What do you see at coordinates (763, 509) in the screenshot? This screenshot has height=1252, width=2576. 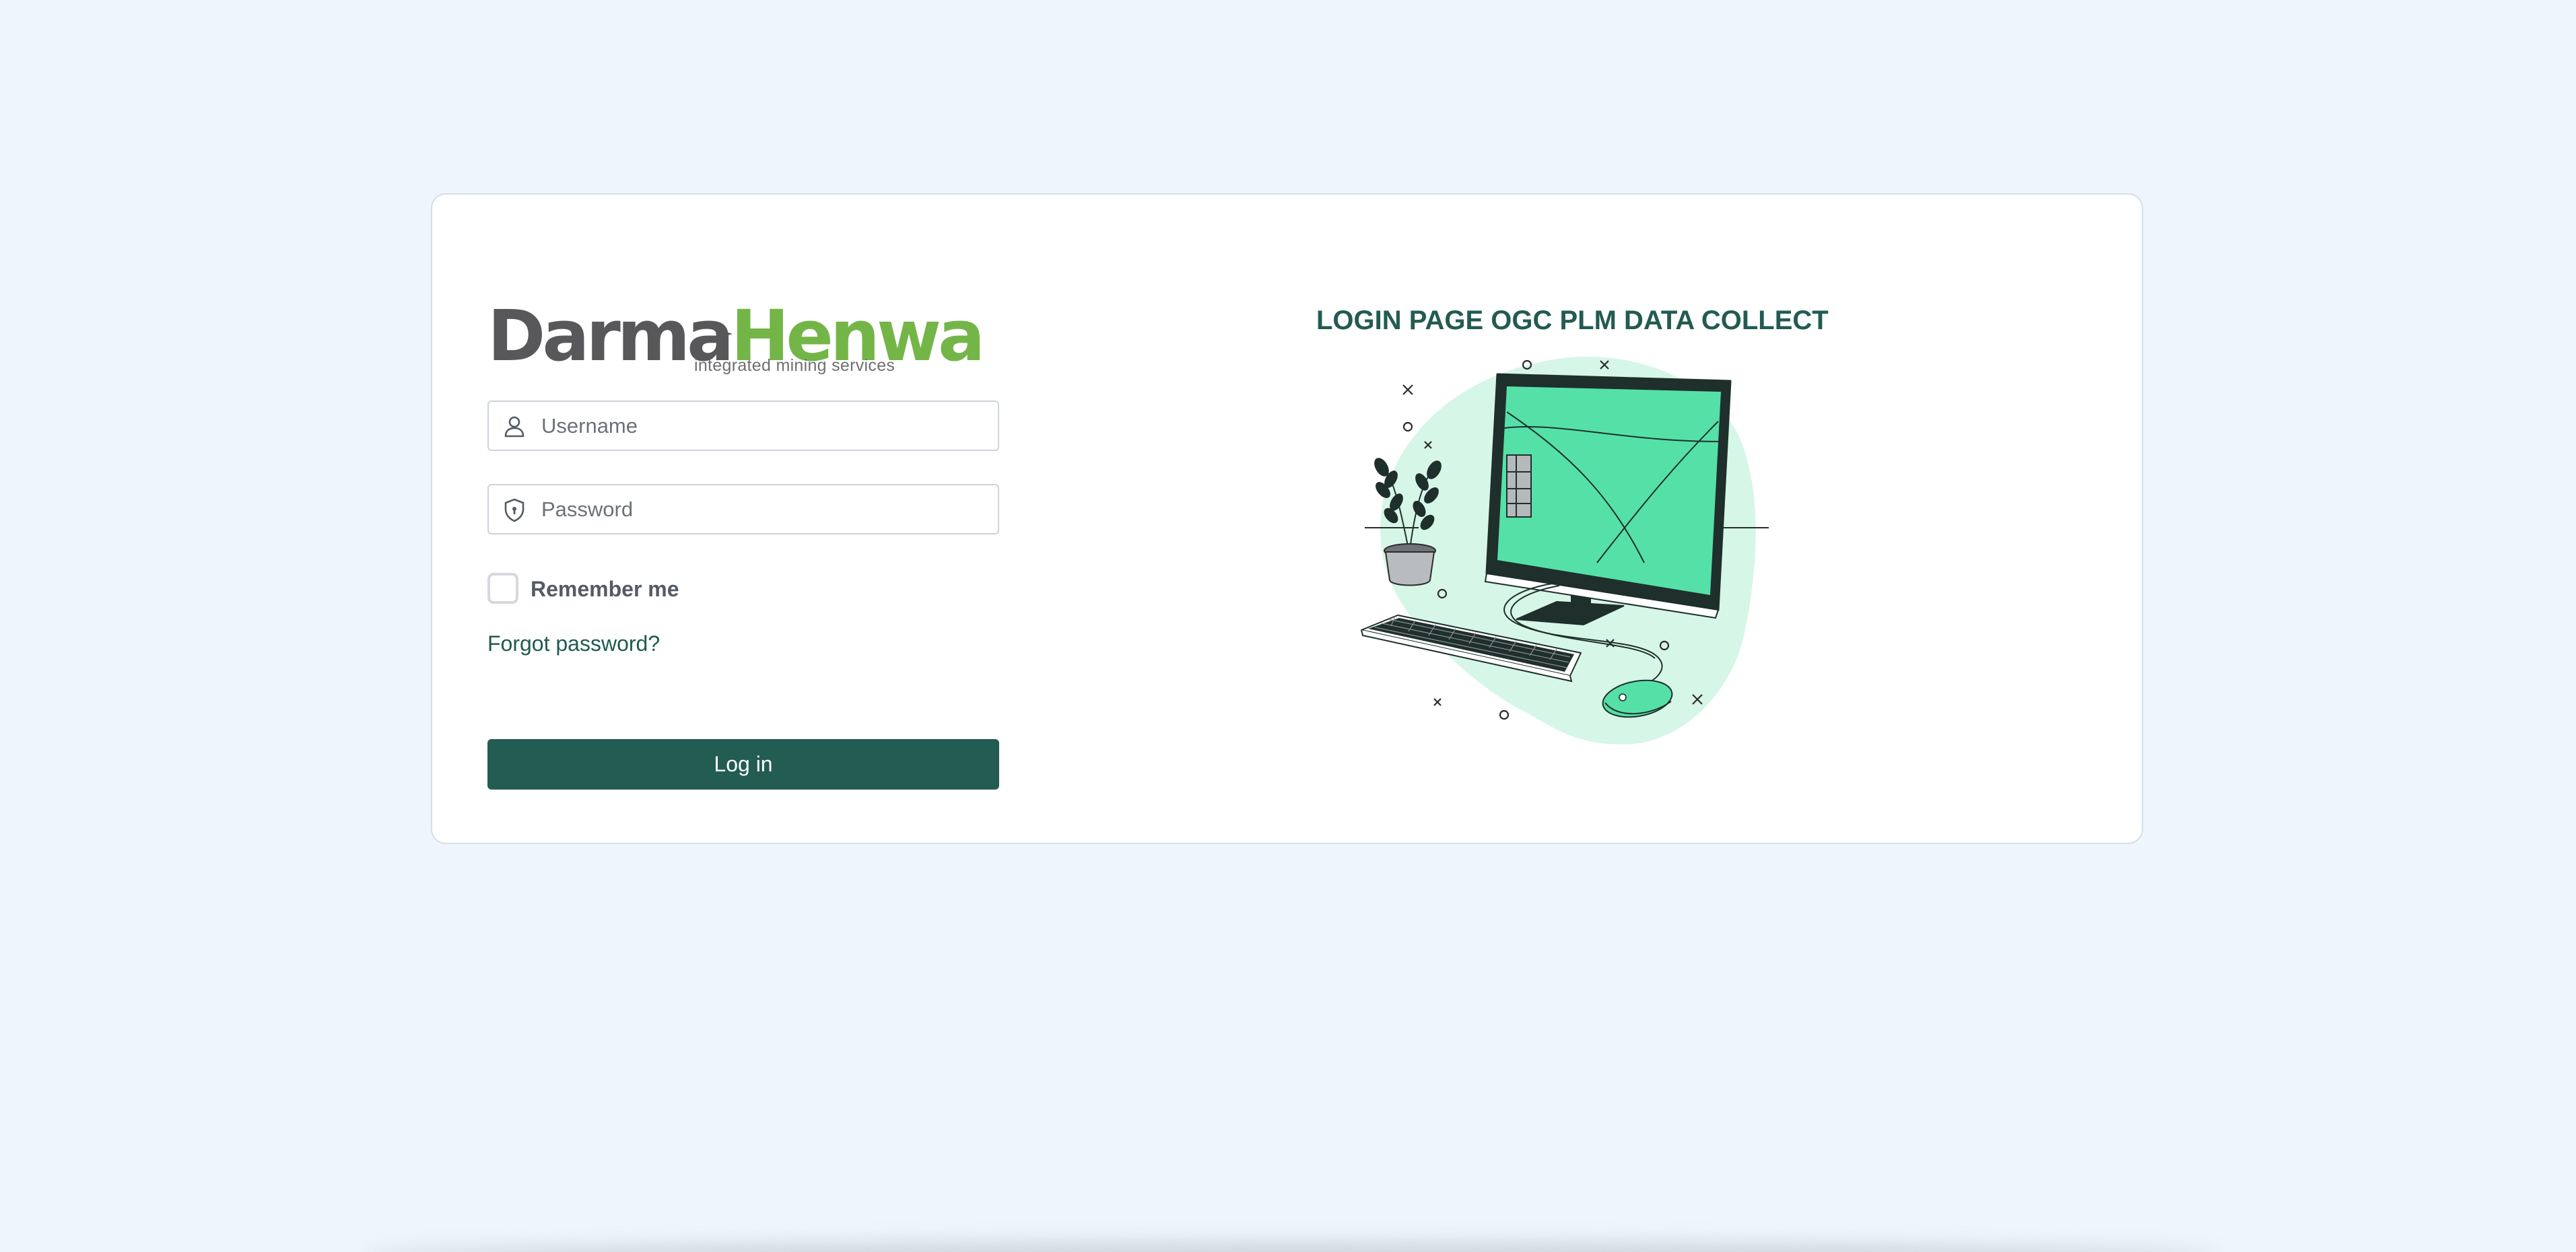 I see `password-input` at bounding box center [763, 509].